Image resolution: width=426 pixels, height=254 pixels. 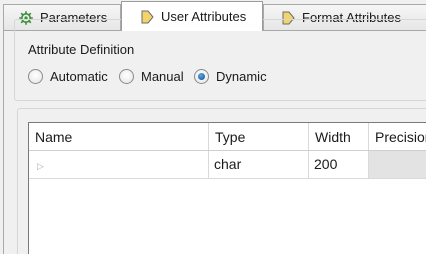 I want to click on radio-dynamic: Dynamic, so click(x=230, y=76).